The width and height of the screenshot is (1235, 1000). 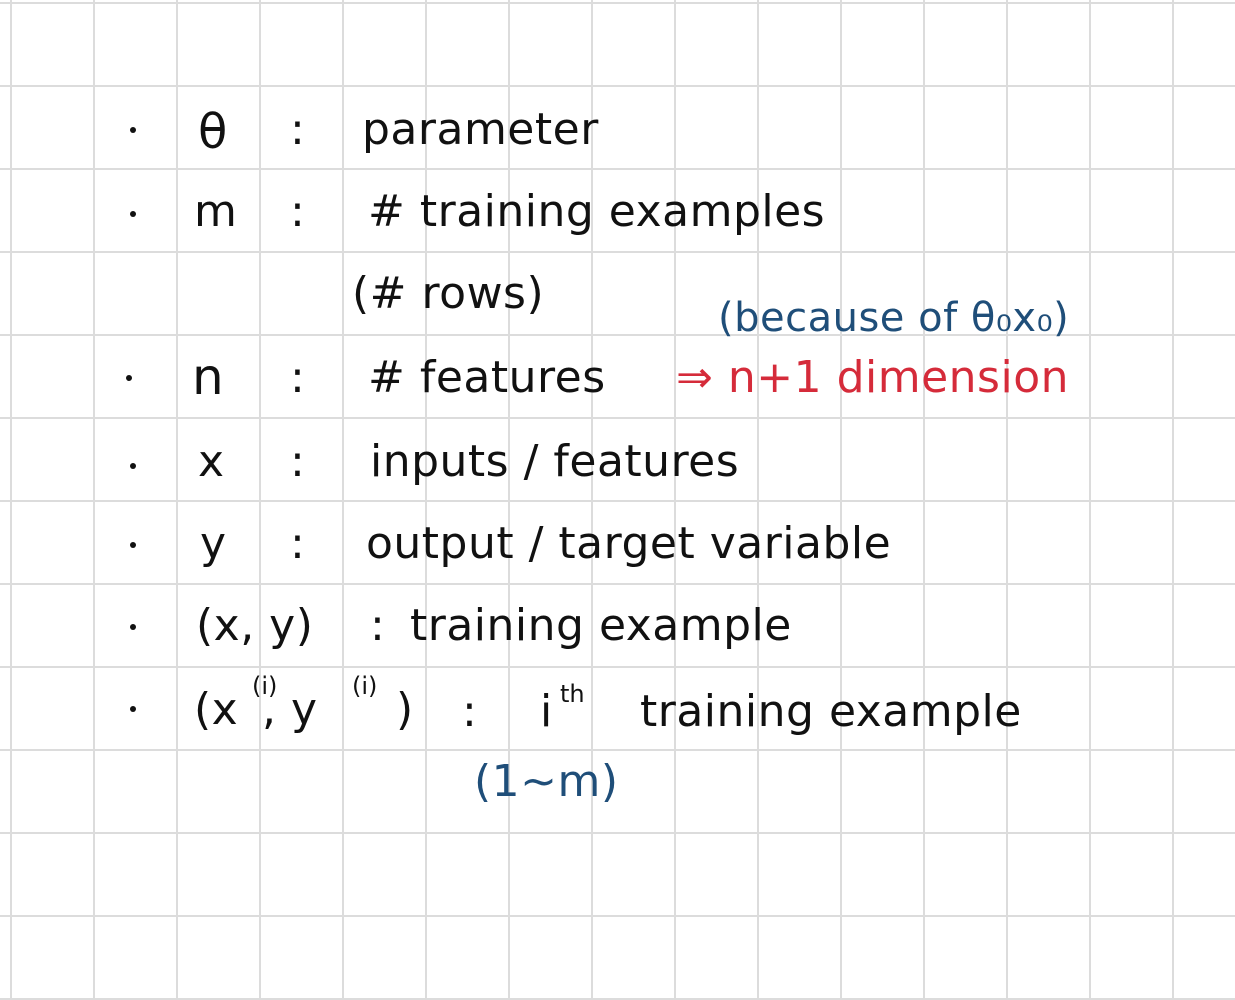 What do you see at coordinates (448, 293) in the screenshot?
I see `description-rows: (# rows)` at bounding box center [448, 293].